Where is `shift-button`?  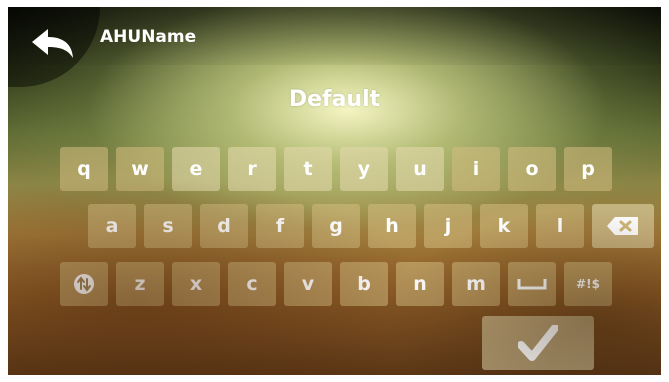 shift-button is located at coordinates (84, 284).